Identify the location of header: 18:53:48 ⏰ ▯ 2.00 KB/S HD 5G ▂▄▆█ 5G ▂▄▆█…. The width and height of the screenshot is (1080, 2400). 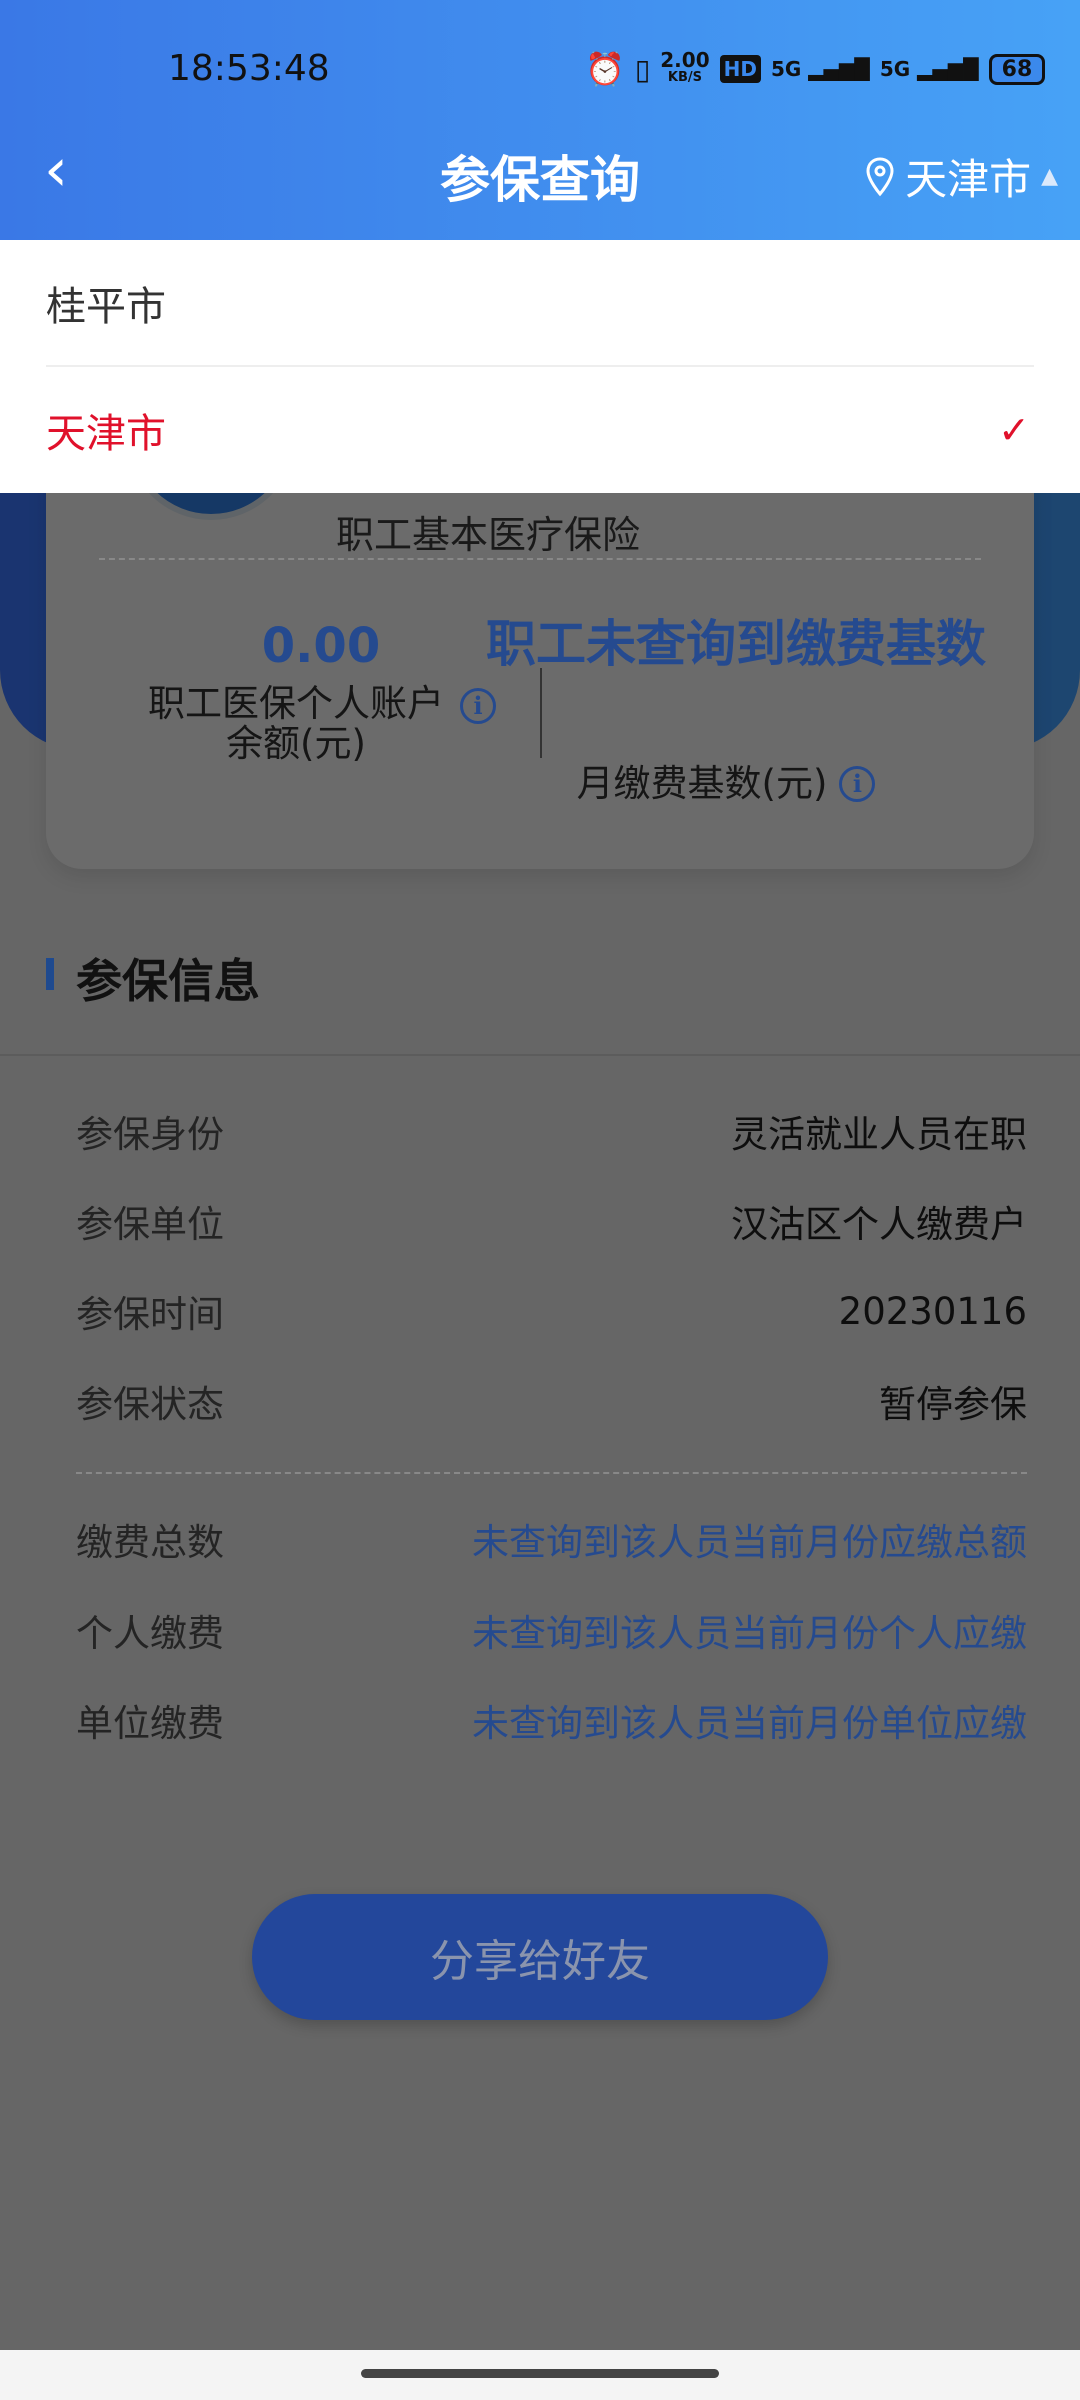
(540, 120).